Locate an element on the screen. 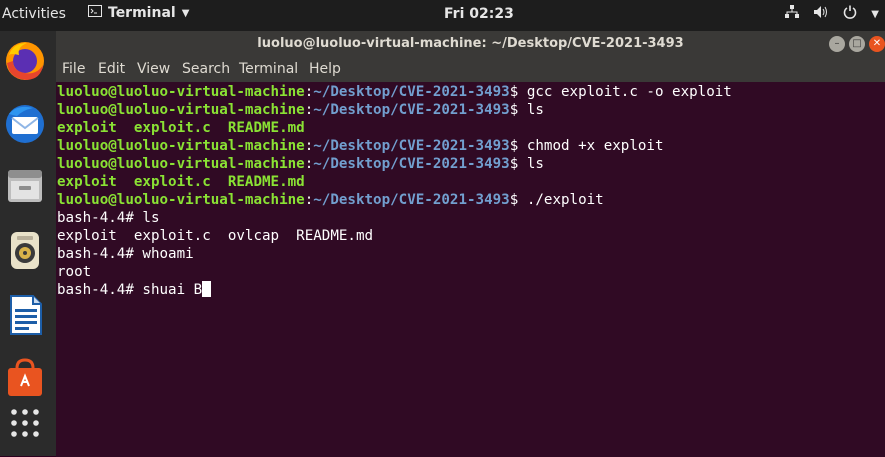  clock: Fri 02:23 is located at coordinates (479, 14).